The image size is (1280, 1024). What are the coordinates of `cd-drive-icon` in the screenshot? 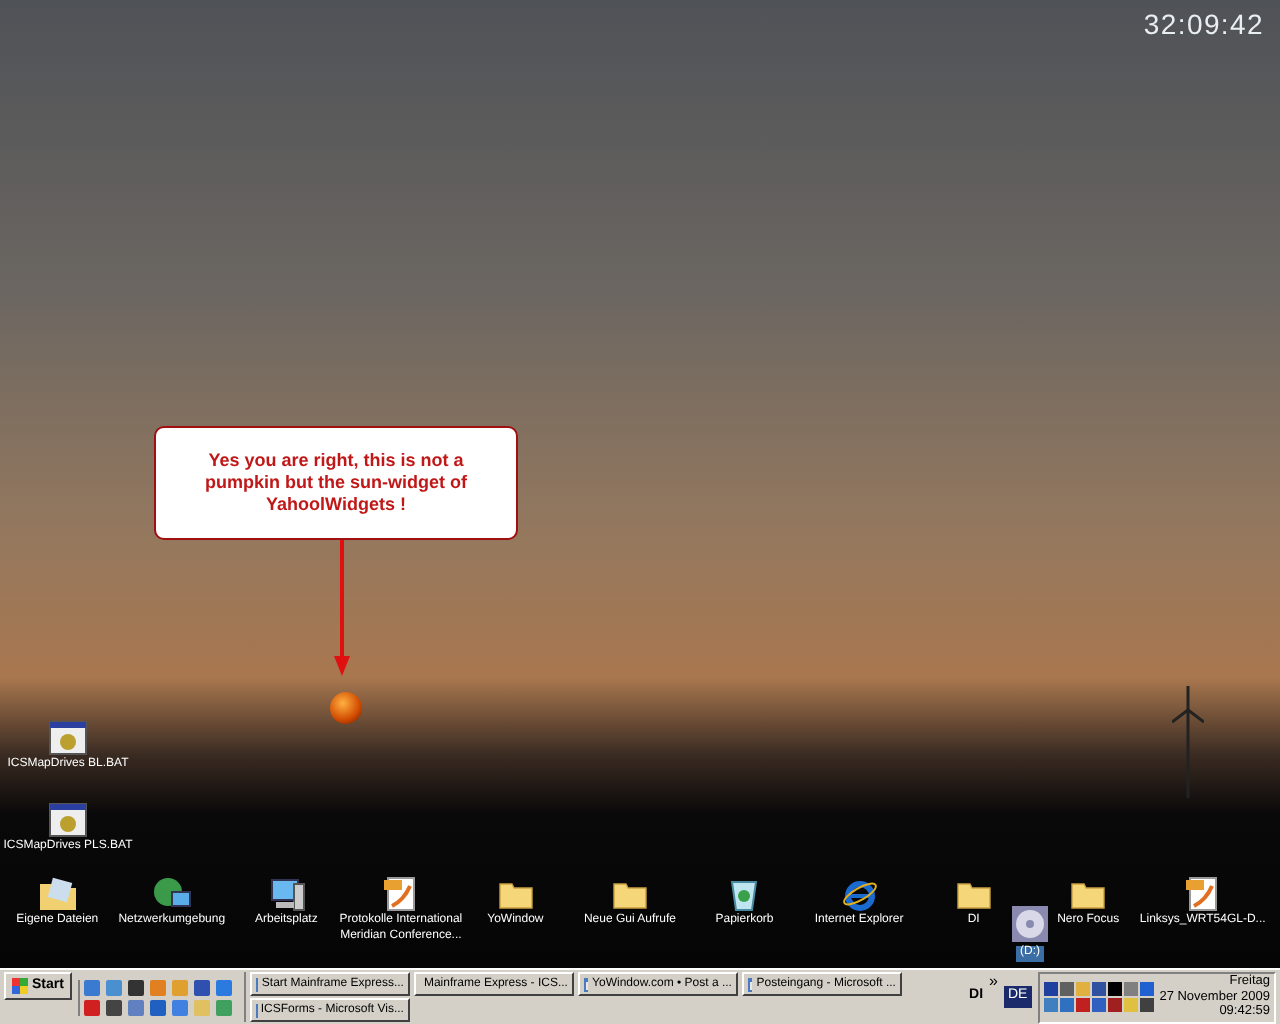 It's located at (1030, 924).